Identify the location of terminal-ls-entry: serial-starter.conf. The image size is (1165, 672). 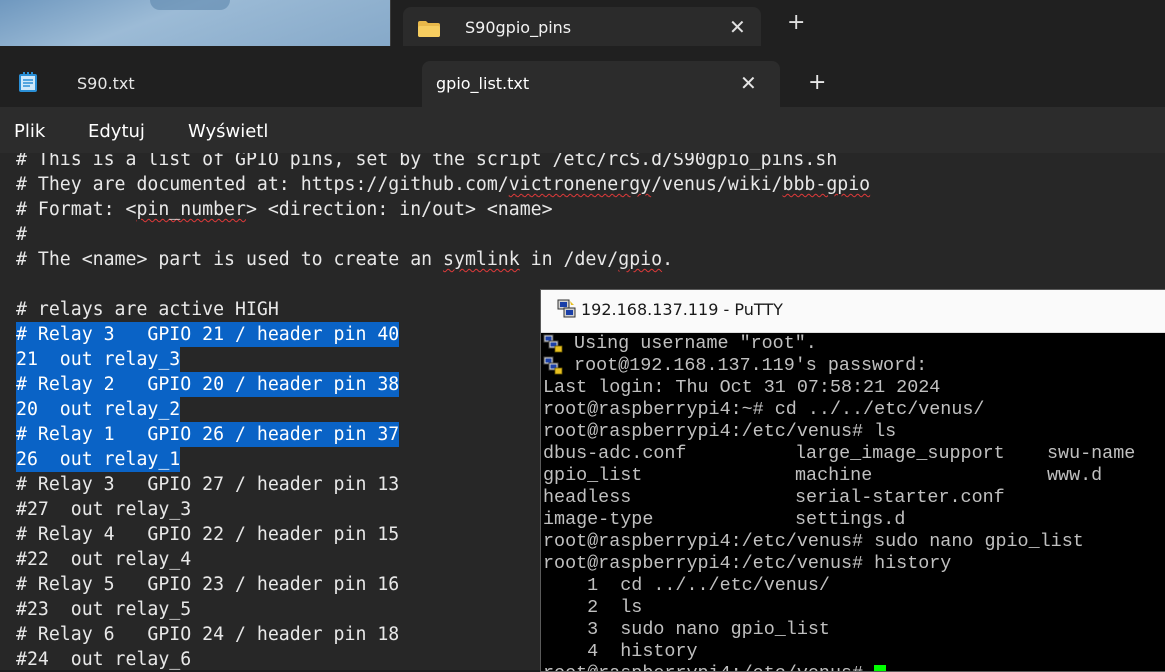
(900, 497).